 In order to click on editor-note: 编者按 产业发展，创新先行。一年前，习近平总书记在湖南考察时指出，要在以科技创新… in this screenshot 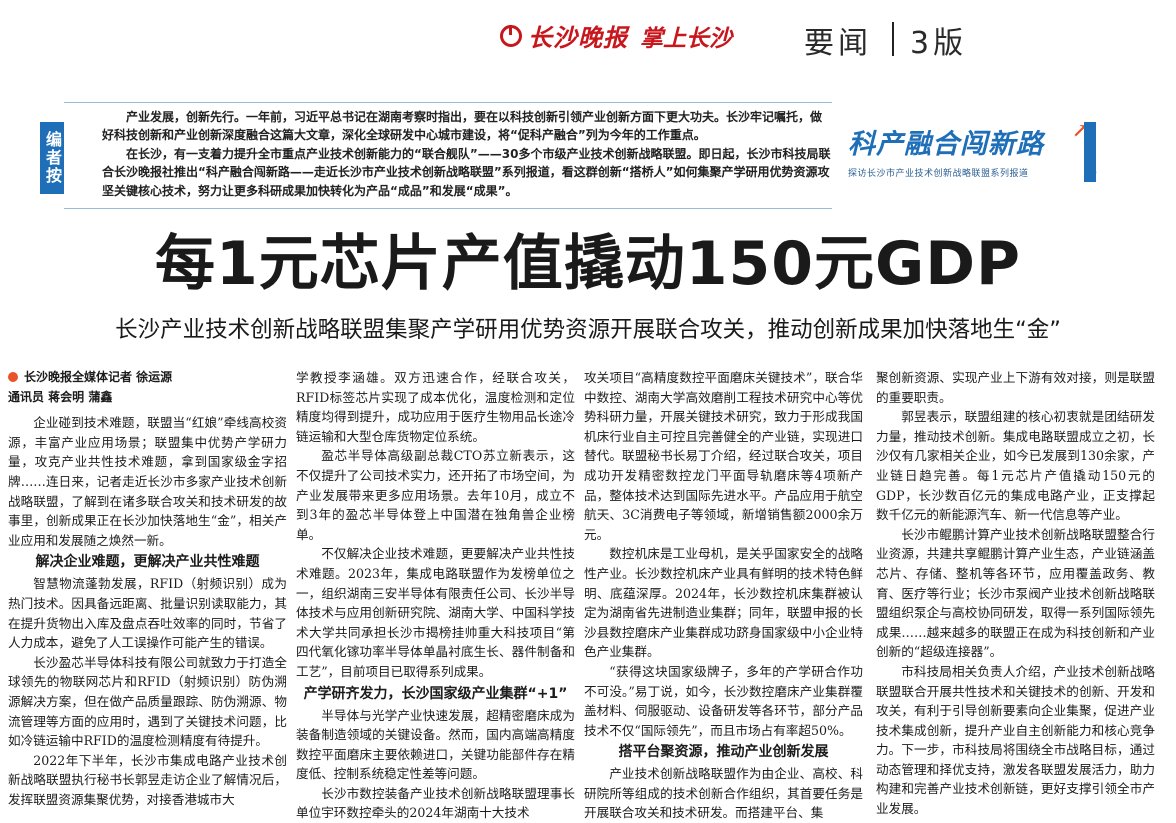, I will do `click(569, 156)`.